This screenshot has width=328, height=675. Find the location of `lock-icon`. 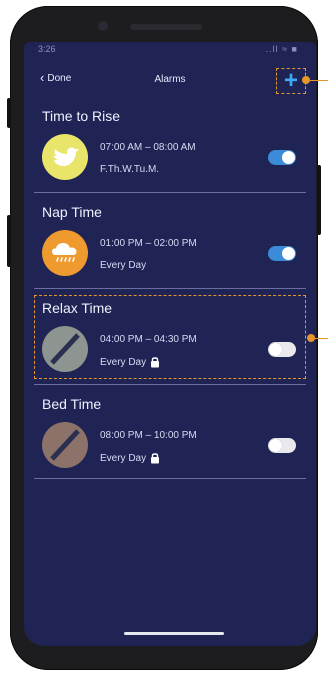

lock-icon is located at coordinates (155, 458).